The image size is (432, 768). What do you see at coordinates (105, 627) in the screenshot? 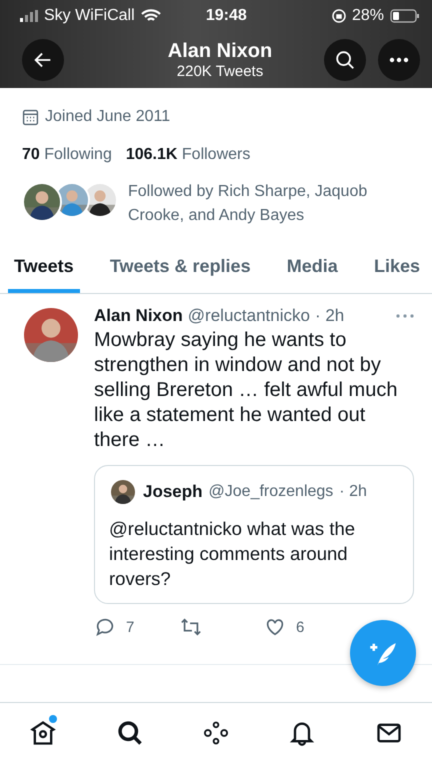
I see `reply-icon` at bounding box center [105, 627].